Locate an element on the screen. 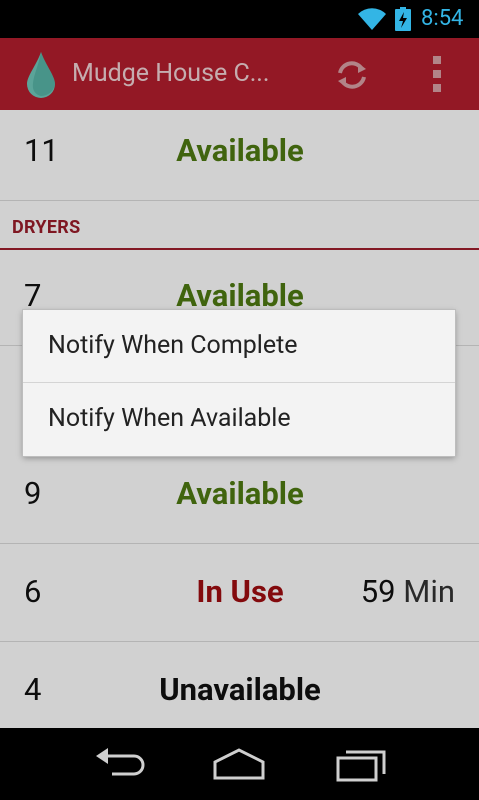 Image resolution: width=479 pixels, height=800 pixels. menu-item-label: Notify When Available is located at coordinates (169, 418).